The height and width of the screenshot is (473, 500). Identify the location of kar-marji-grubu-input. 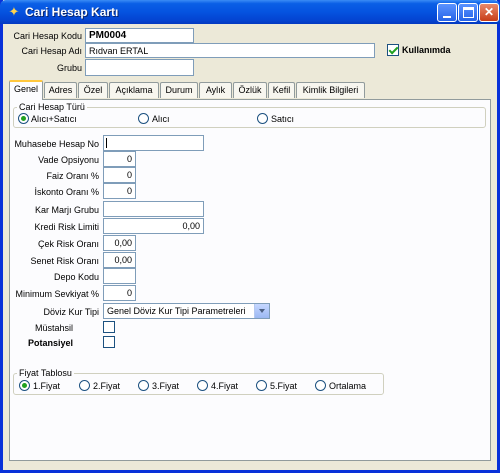
(153, 209).